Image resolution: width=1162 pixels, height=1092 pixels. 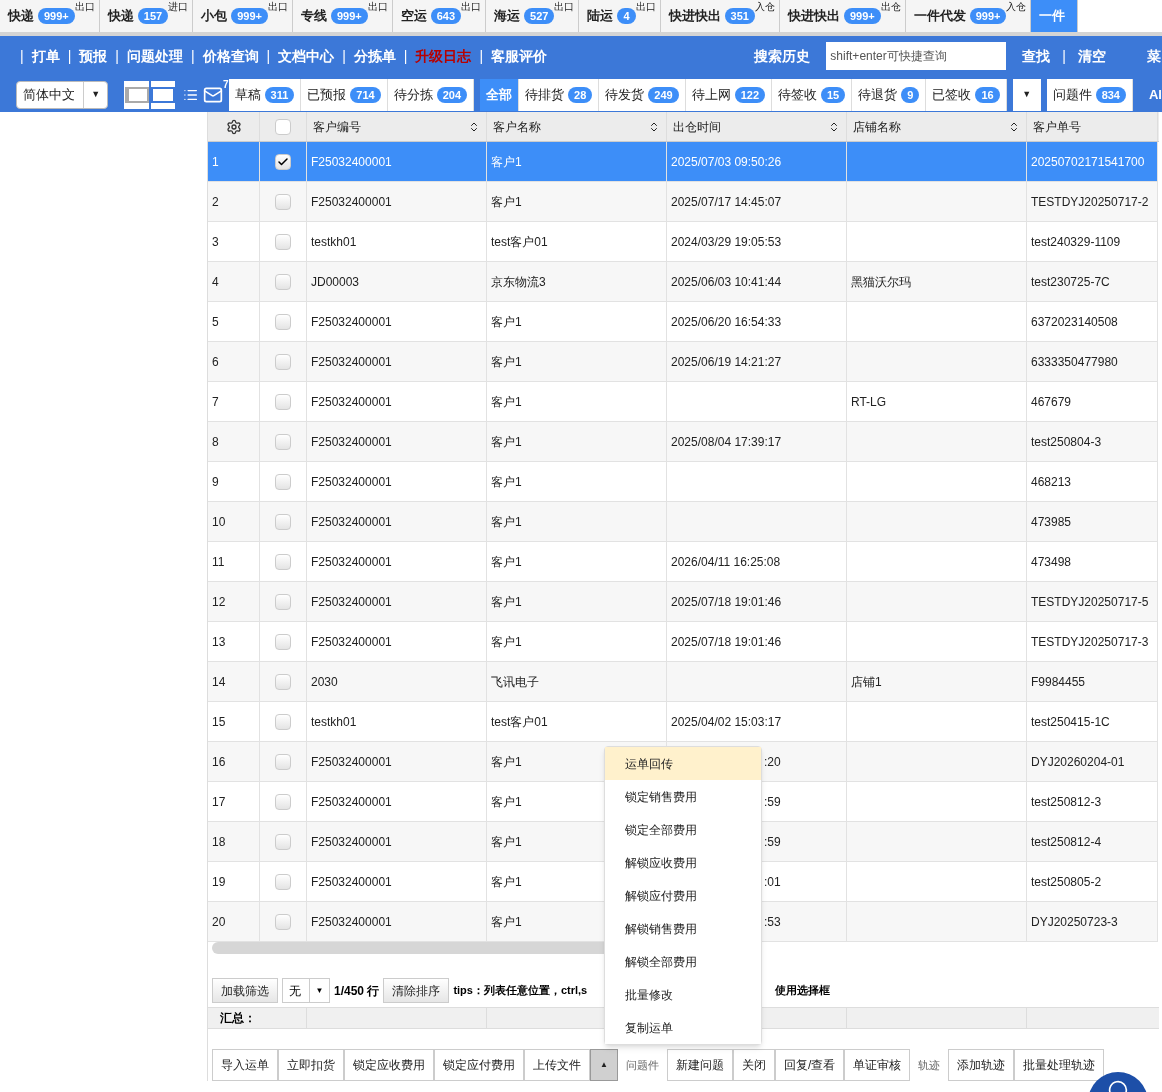 I want to click on find-button: 查找, so click(x=1036, y=56).